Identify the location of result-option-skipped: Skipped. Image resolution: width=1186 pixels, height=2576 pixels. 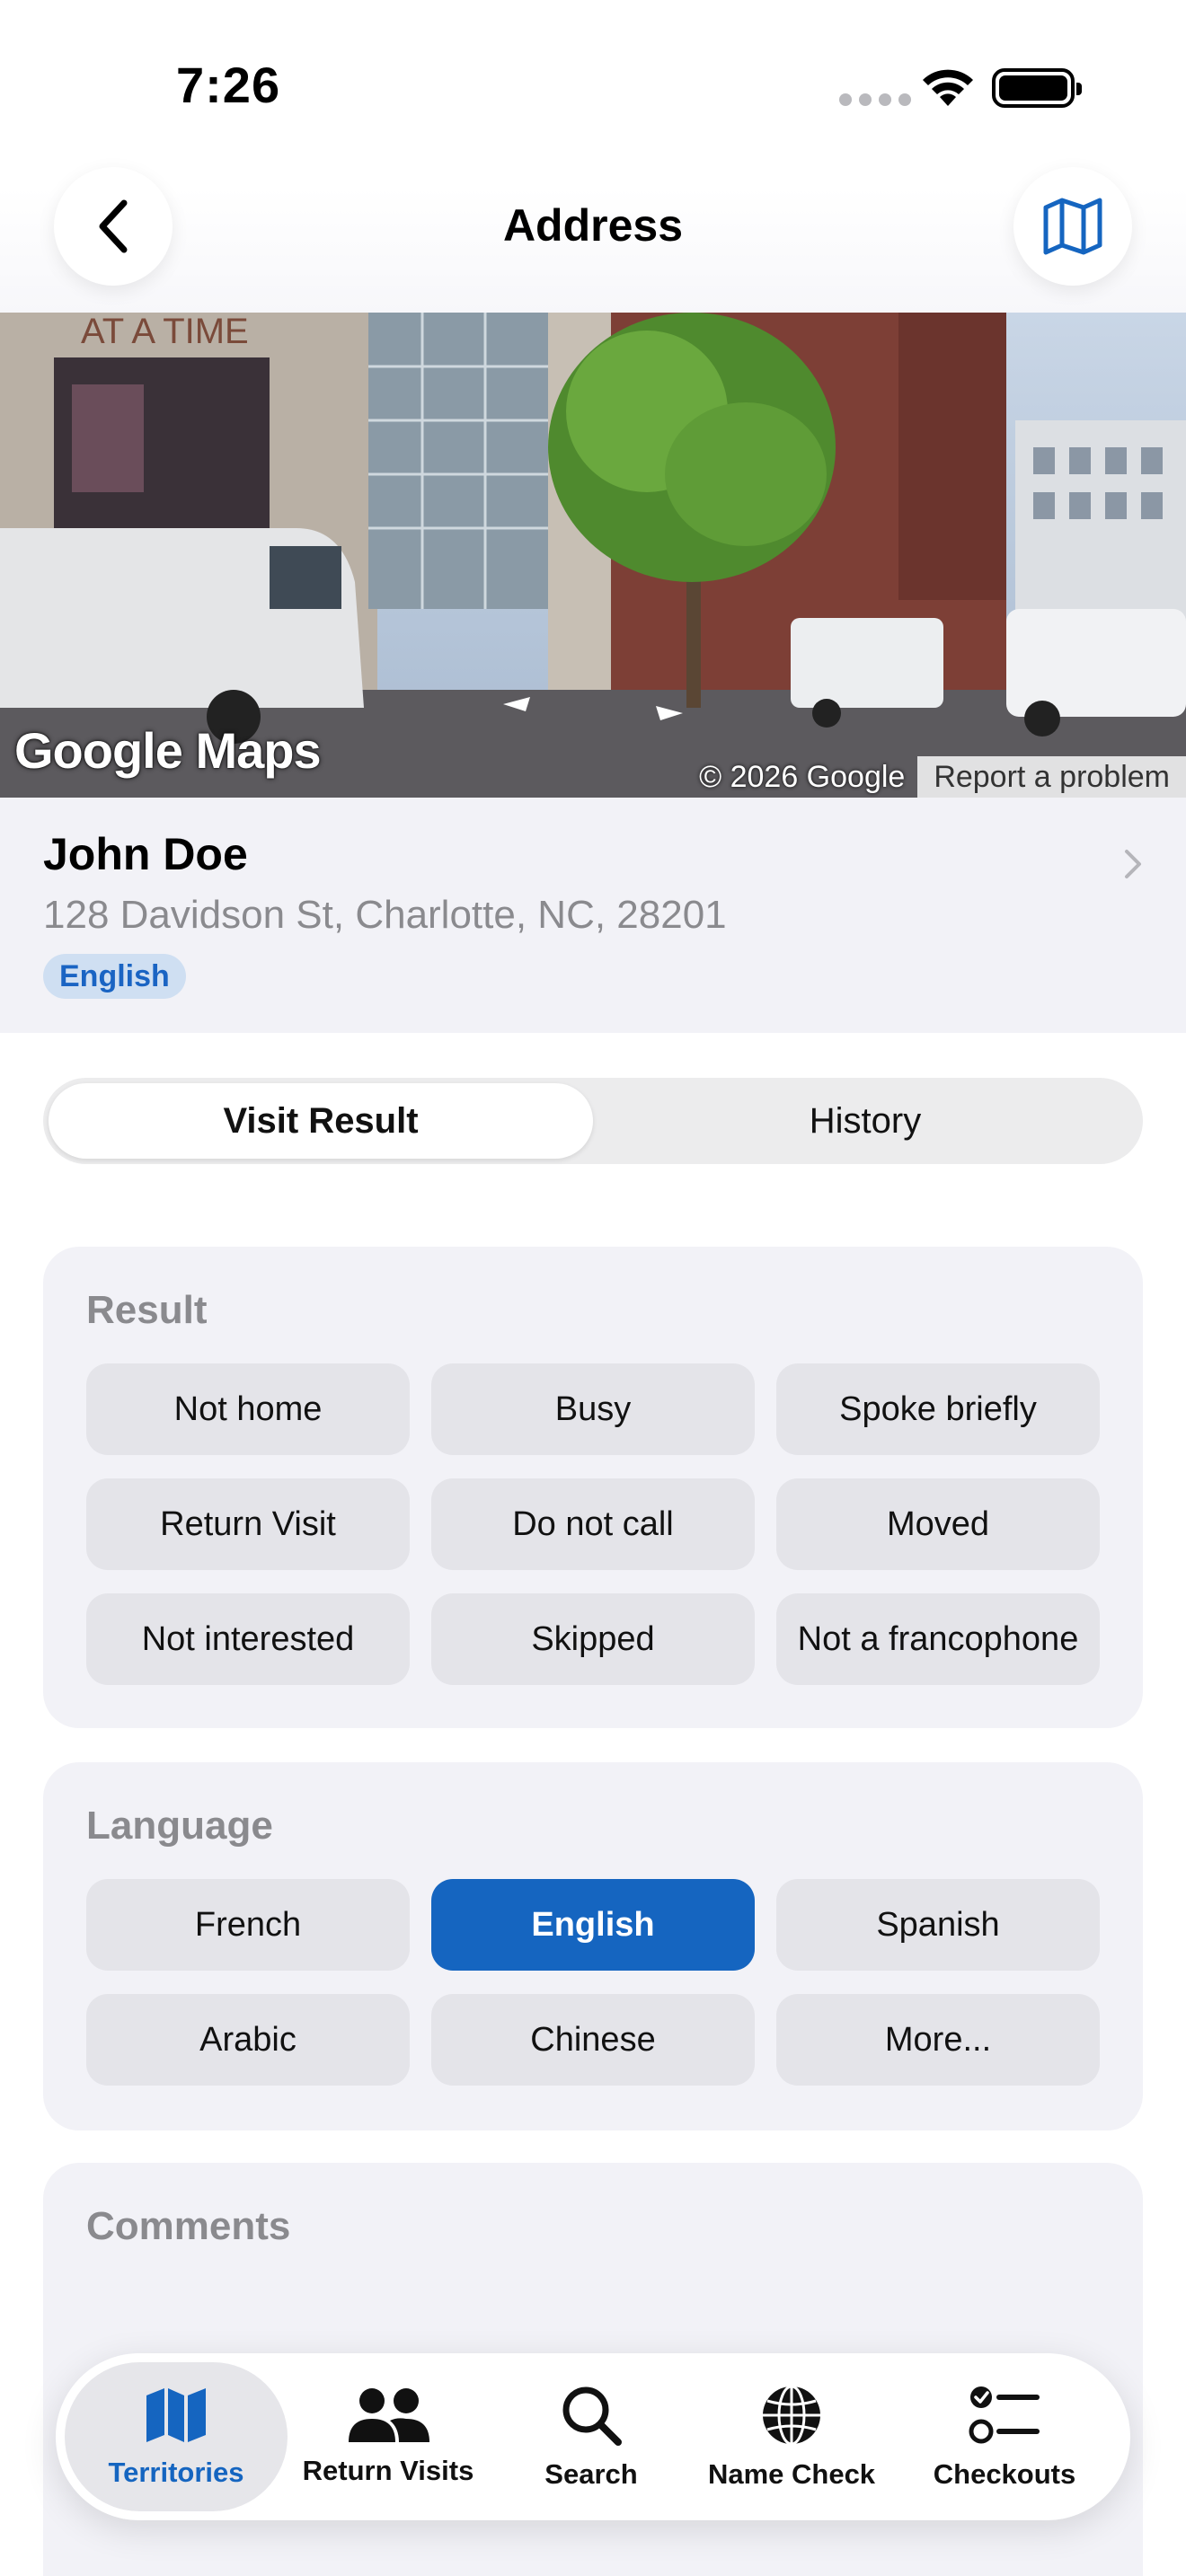
(593, 1639).